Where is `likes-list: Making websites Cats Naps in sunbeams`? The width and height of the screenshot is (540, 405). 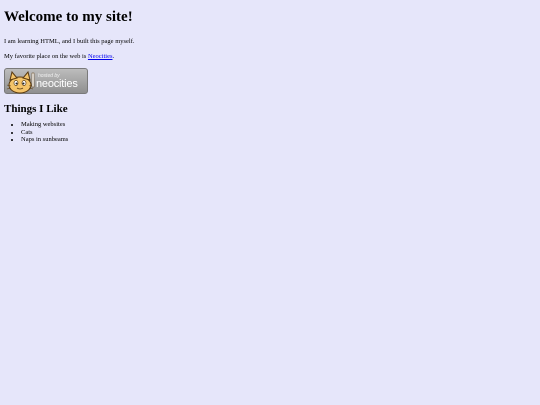 likes-list: Making websites Cats Naps in sunbeams is located at coordinates (270, 132).